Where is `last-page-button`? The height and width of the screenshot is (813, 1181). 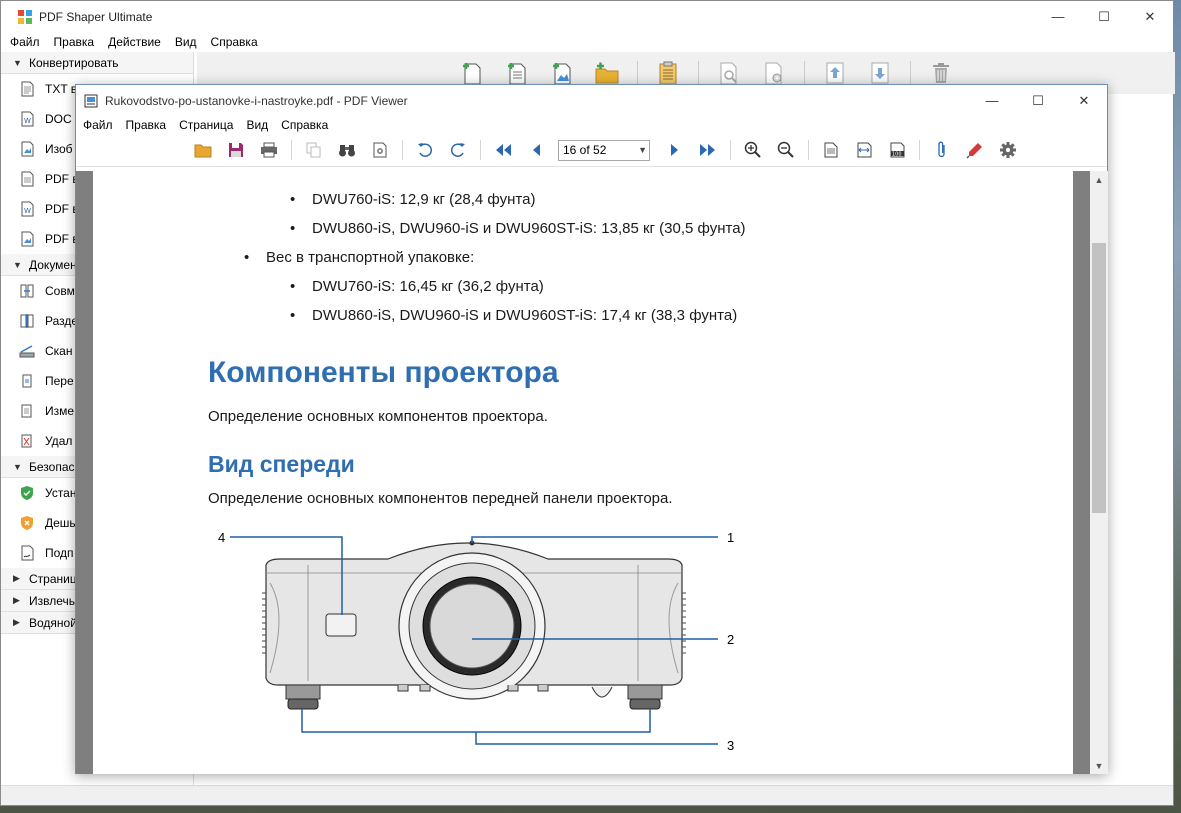
last-page-button is located at coordinates (708, 150).